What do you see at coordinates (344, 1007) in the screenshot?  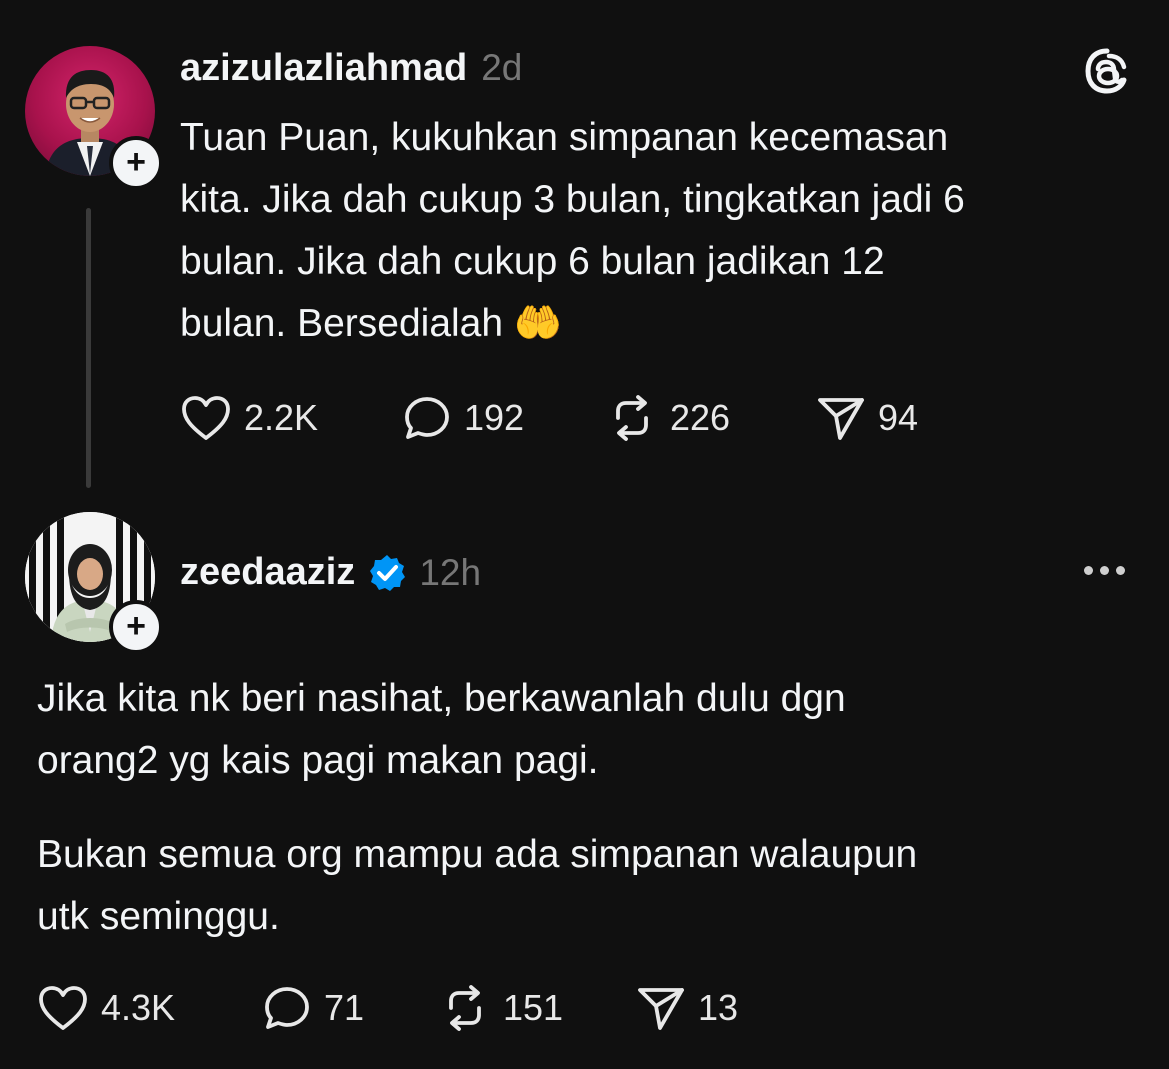 I see `reply-count: 71` at bounding box center [344, 1007].